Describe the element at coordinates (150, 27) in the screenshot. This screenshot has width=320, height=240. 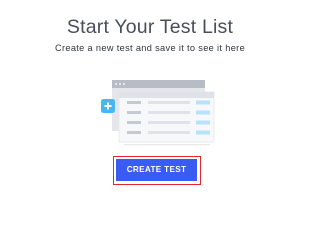
I see `page-title: Start Your Test List` at that location.